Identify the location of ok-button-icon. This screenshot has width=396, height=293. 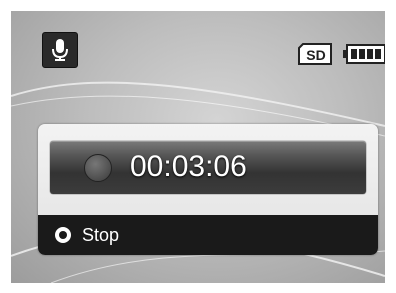
(63, 235).